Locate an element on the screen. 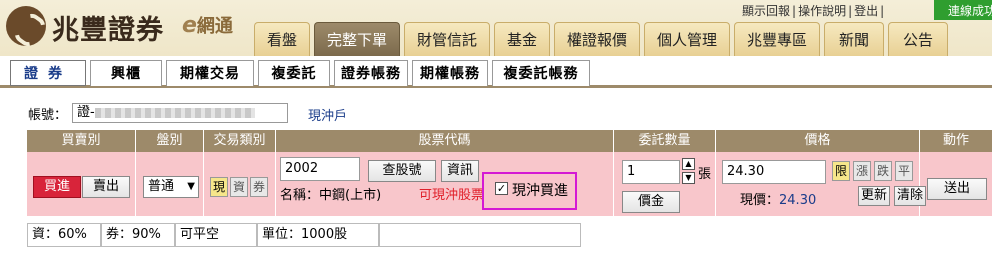 The height and width of the screenshot is (253, 992). header-trade-type: 交易類別 is located at coordinates (240, 141).